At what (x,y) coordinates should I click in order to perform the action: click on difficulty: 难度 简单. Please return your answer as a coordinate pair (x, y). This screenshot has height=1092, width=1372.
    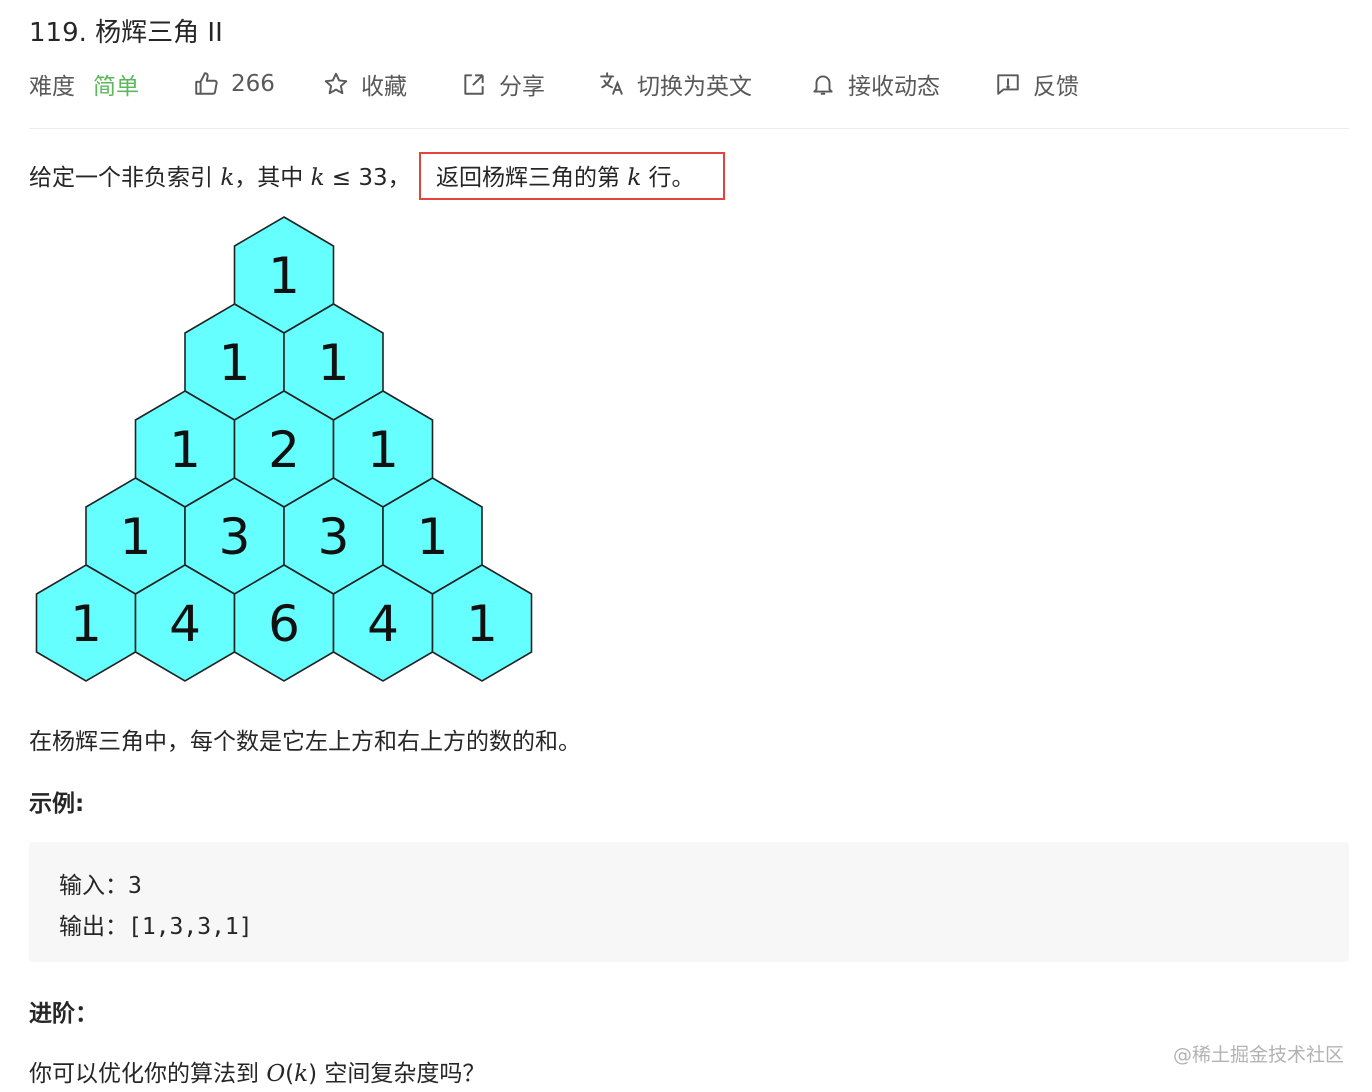
    Looking at the image, I should click on (84, 84).